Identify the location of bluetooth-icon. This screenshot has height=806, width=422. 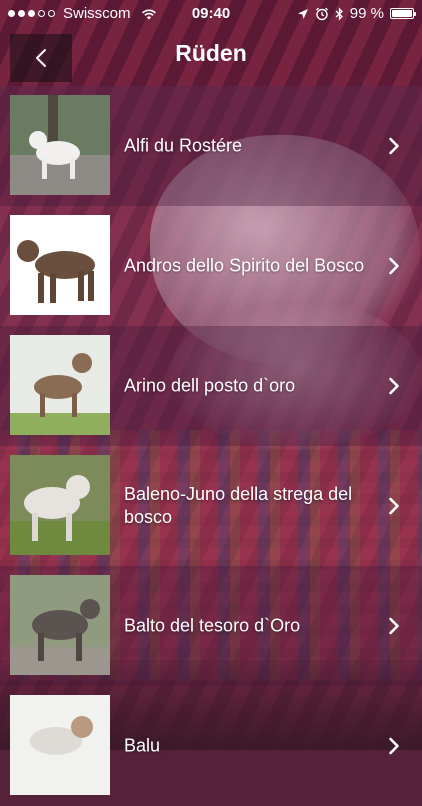
(339, 13).